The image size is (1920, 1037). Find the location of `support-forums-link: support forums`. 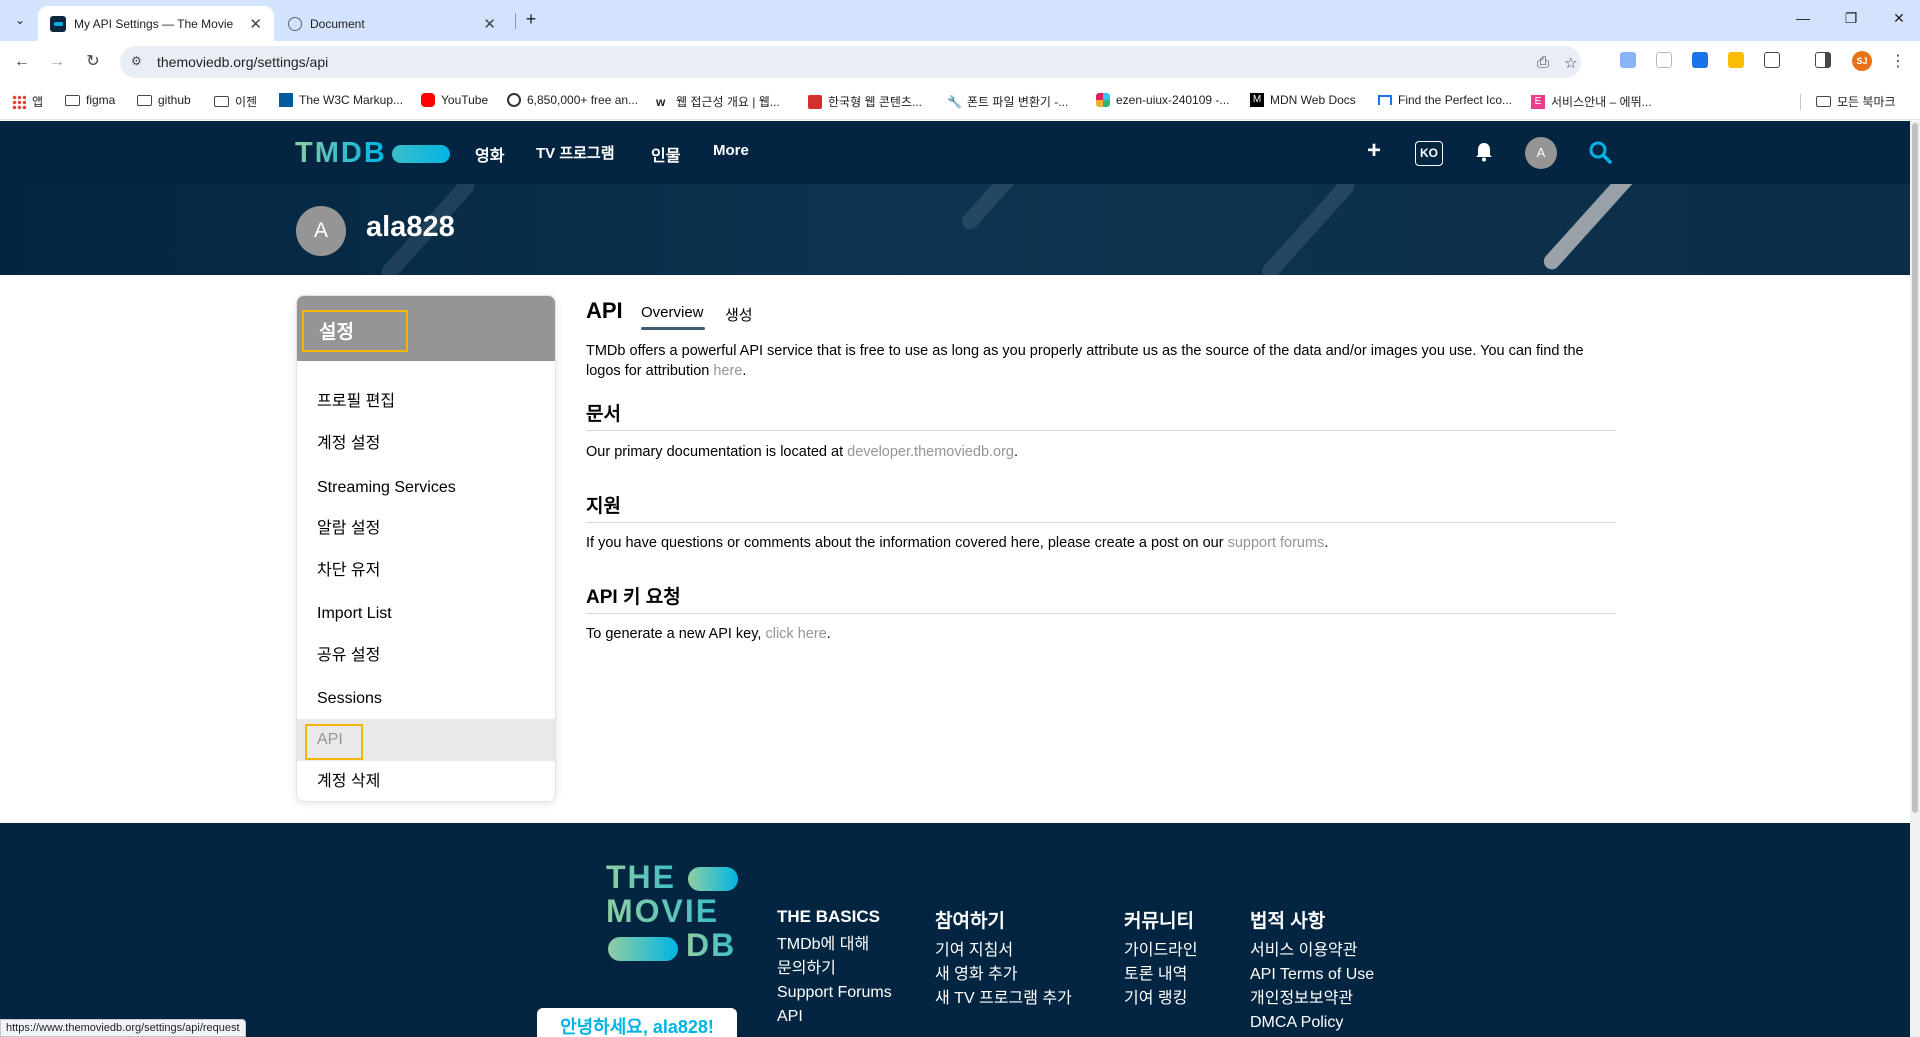

support-forums-link: support forums is located at coordinates (1276, 543).